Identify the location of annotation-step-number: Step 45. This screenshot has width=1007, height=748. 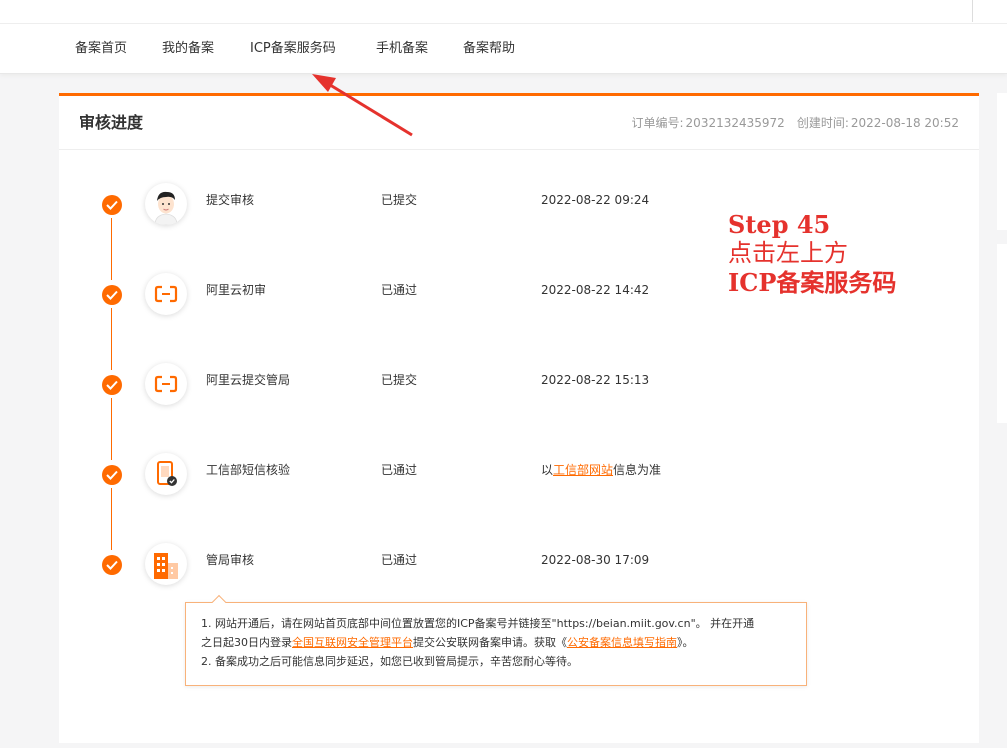
(779, 224).